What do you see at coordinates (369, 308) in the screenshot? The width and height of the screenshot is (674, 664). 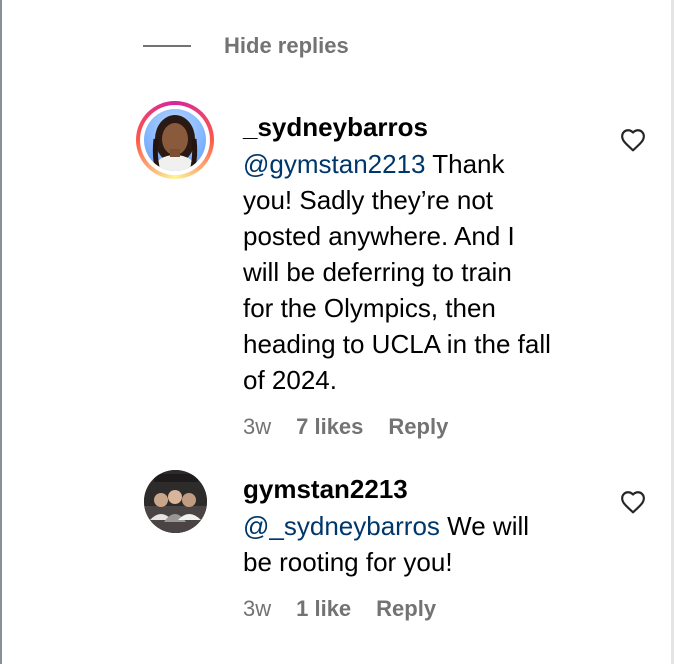 I see `comment-text-line: for the Olympics, then` at bounding box center [369, 308].